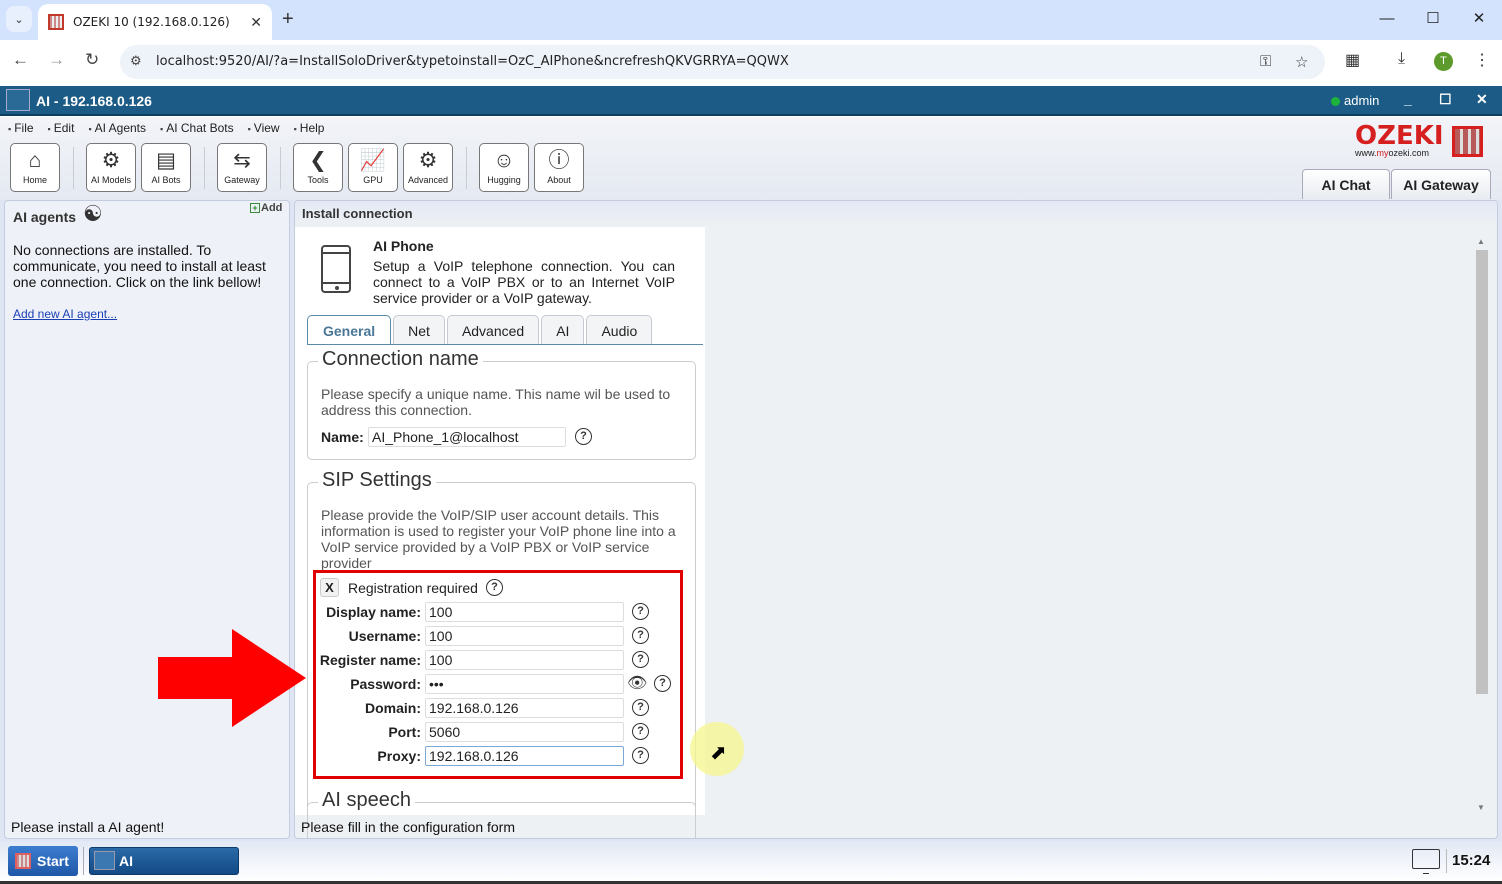 This screenshot has height=884, width=1502. I want to click on window-minimize-icon: —, so click(1387, 19).